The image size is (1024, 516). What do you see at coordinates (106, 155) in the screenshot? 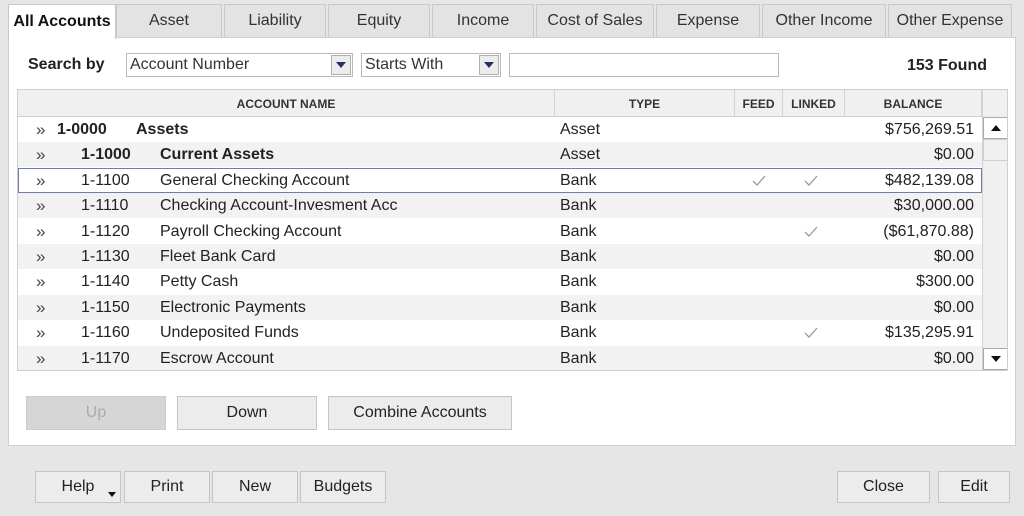
I see `account-number: 1-1000` at bounding box center [106, 155].